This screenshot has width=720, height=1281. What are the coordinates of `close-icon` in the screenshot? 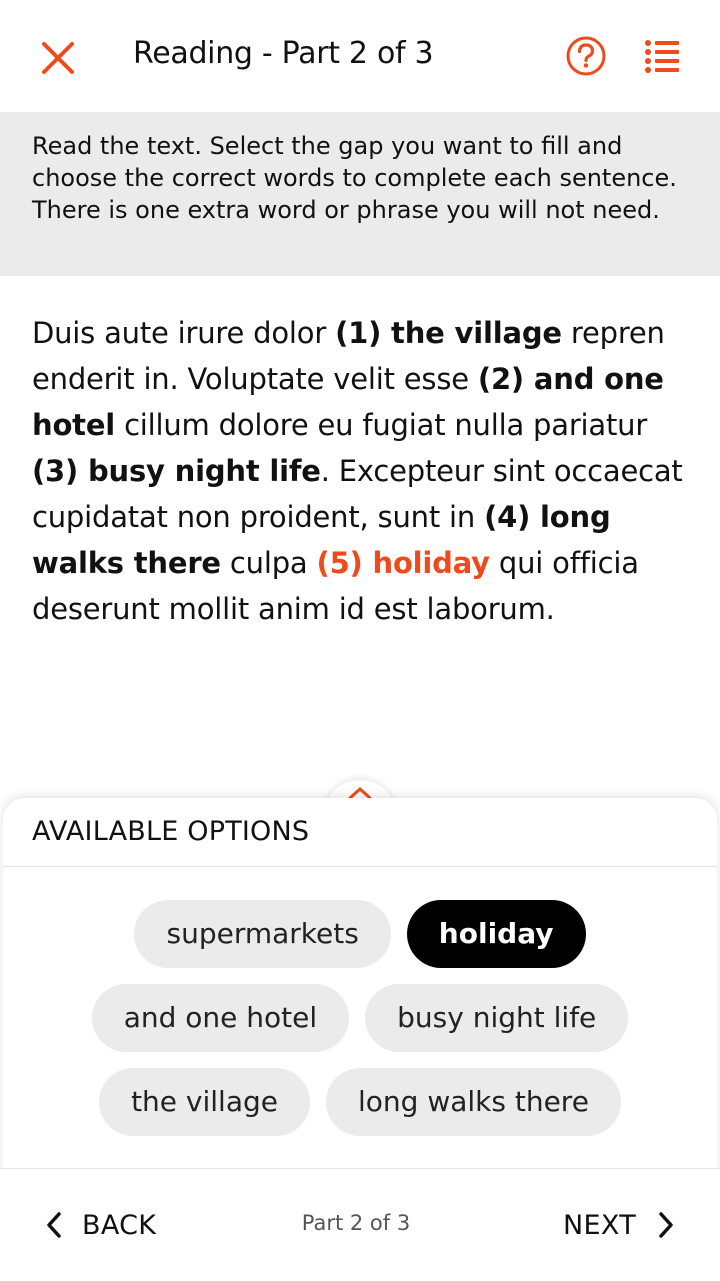 It's located at (58, 58).